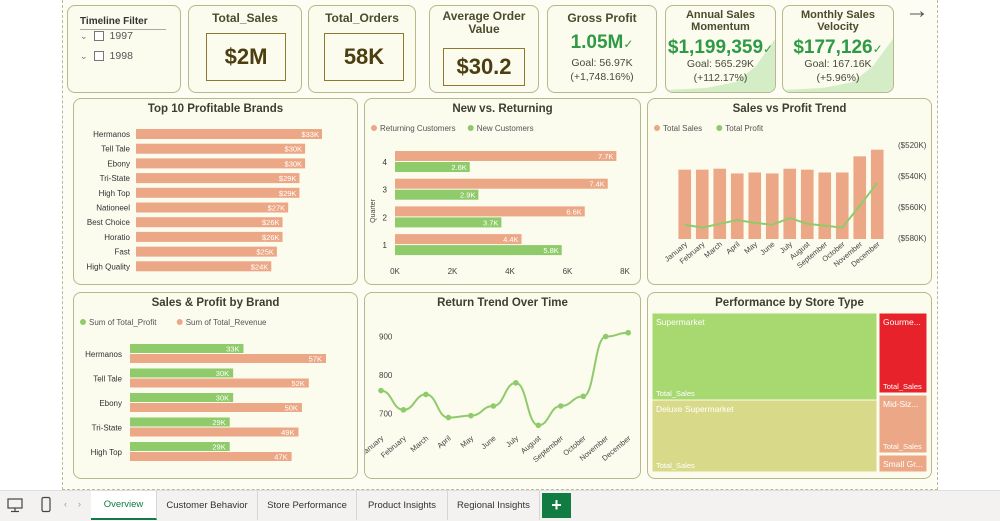 The height and width of the screenshot is (521, 1000). Describe the element at coordinates (720, 78) in the screenshot. I see `kpi-delta: (+112.17%)` at that location.